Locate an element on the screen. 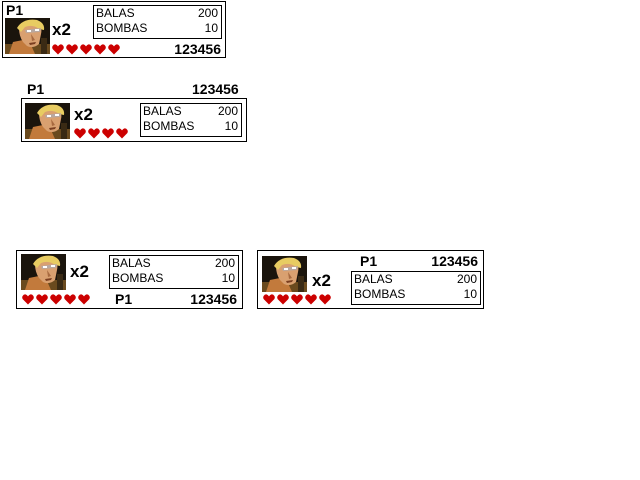 The height and width of the screenshot is (480, 640). hud-variant-1: P1 x2 BALAS 200 BOMBAS 10 123456 is located at coordinates (114, 29).